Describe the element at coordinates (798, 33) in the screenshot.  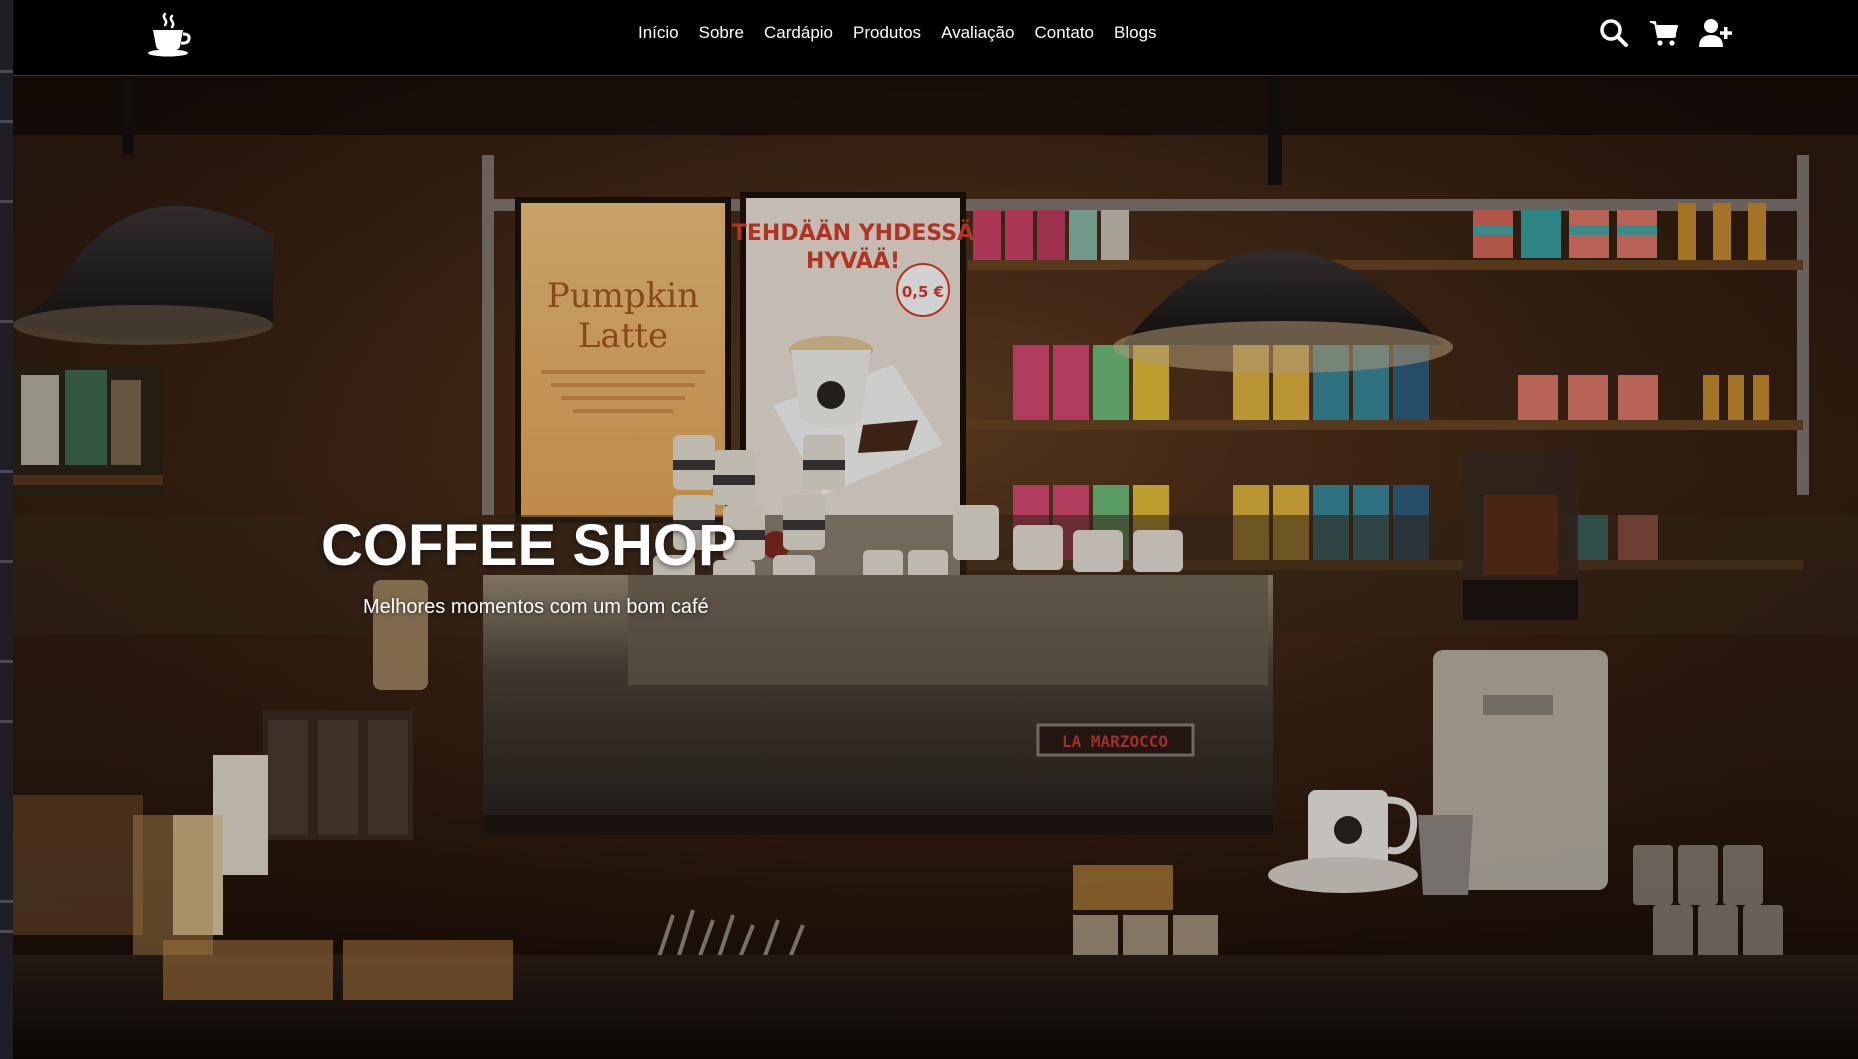
I see `nav-link-cardapio: Cardápio` at that location.